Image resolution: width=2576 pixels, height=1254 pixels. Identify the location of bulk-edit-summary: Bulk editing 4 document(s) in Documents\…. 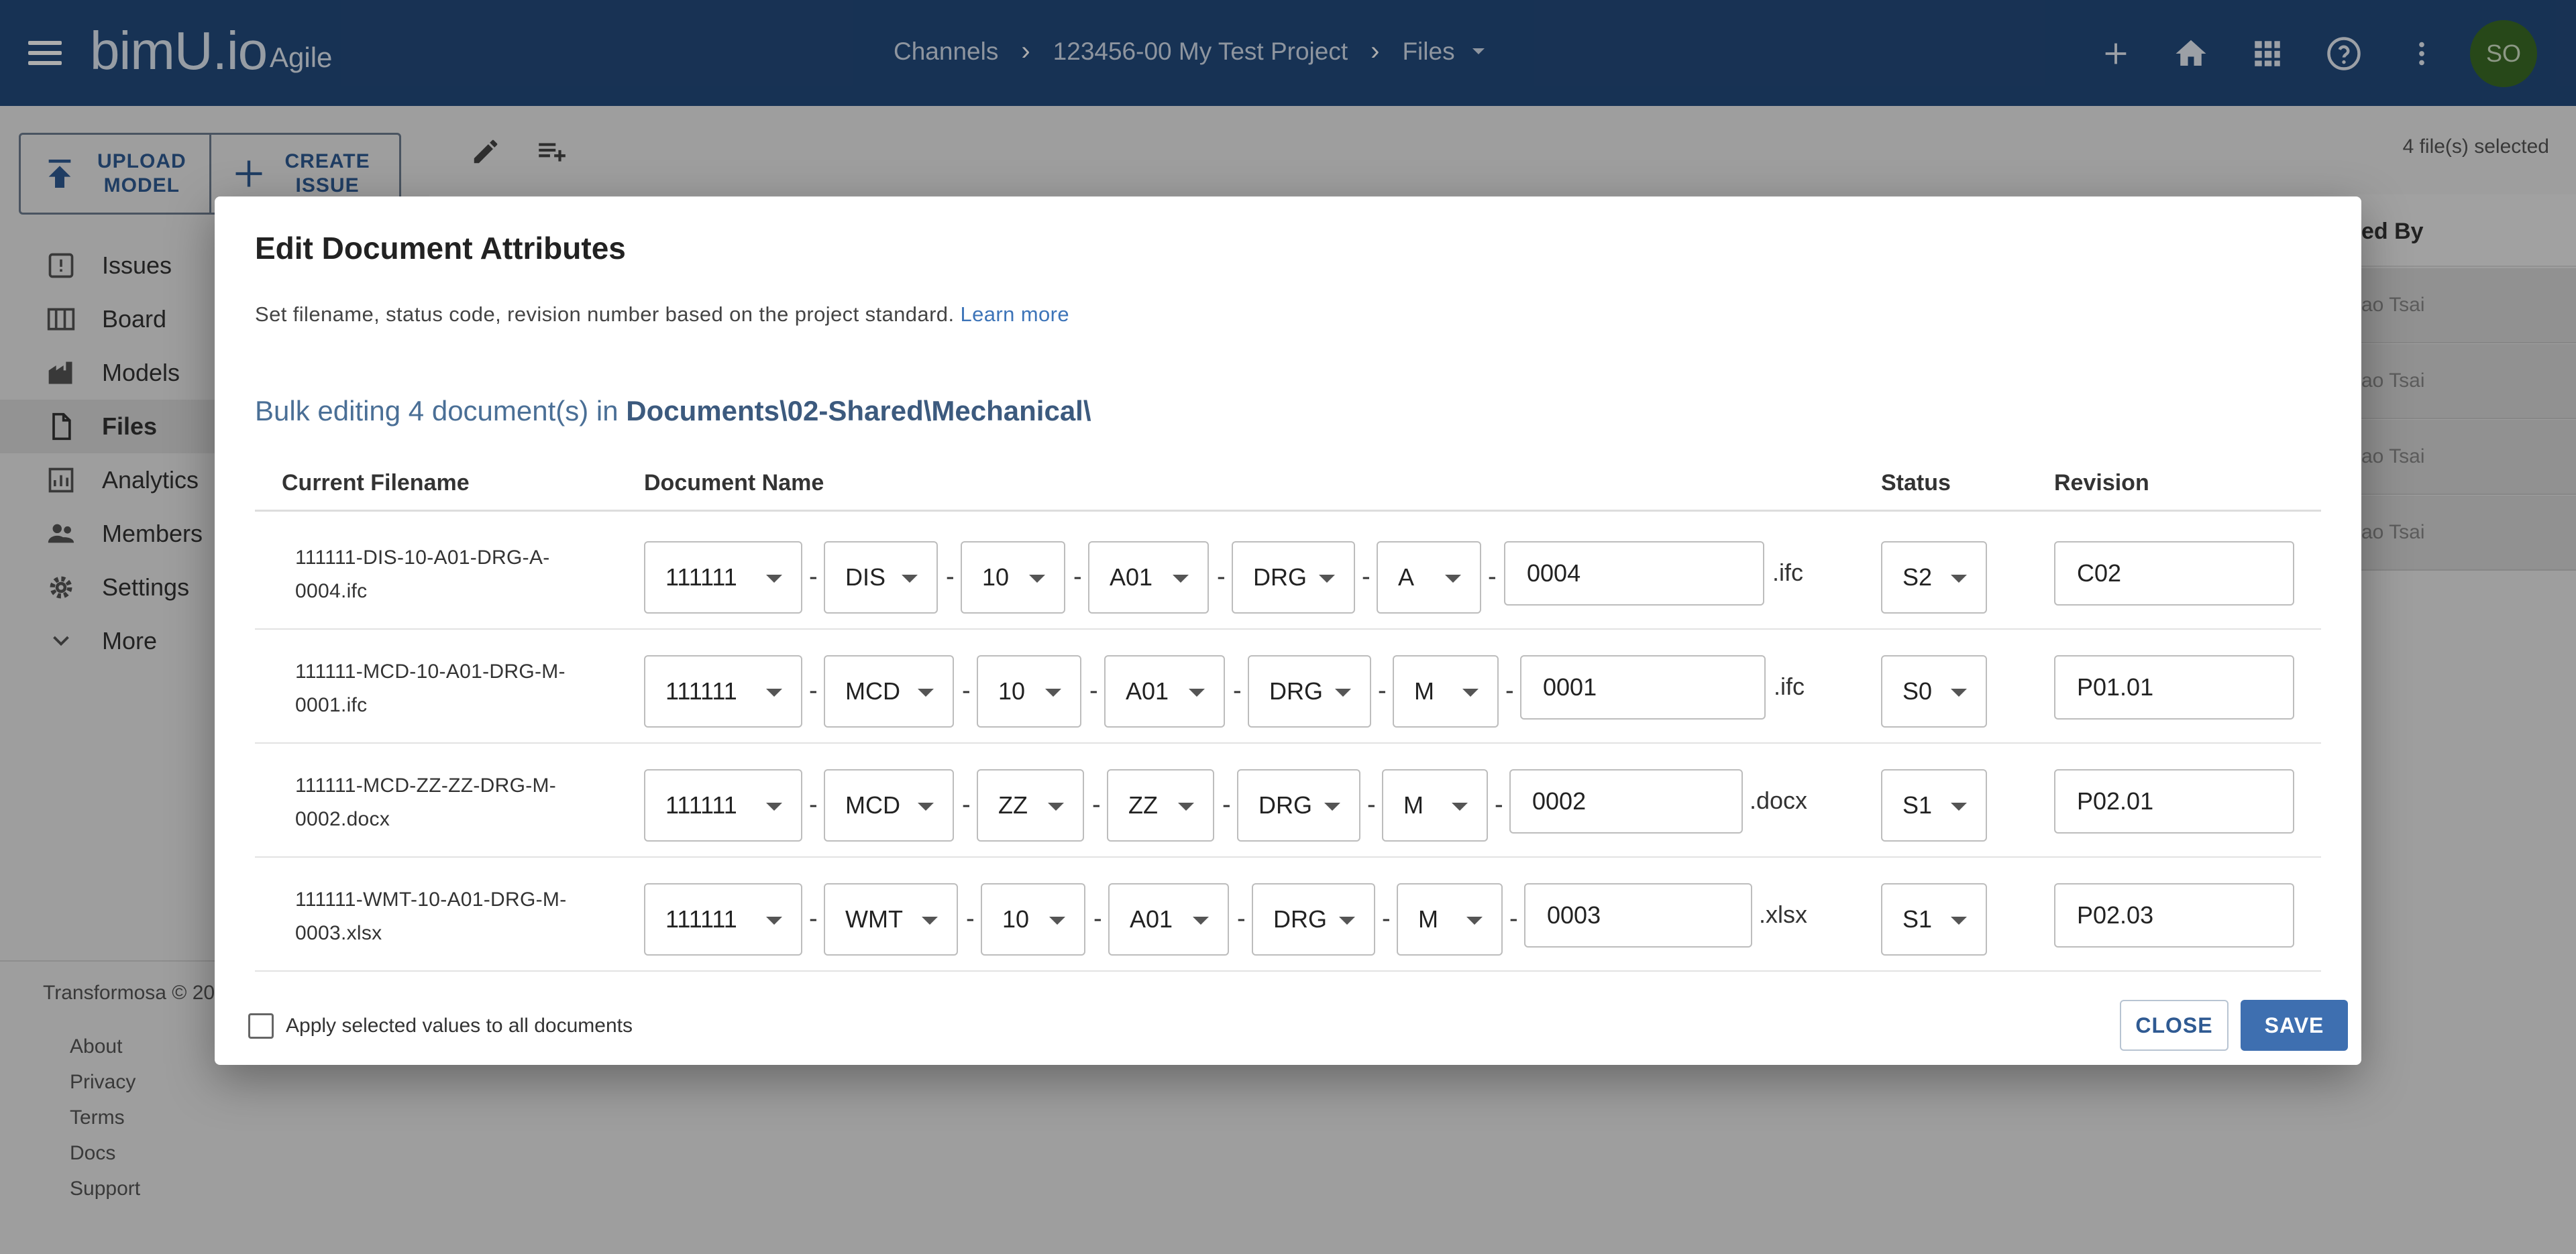
(673, 411).